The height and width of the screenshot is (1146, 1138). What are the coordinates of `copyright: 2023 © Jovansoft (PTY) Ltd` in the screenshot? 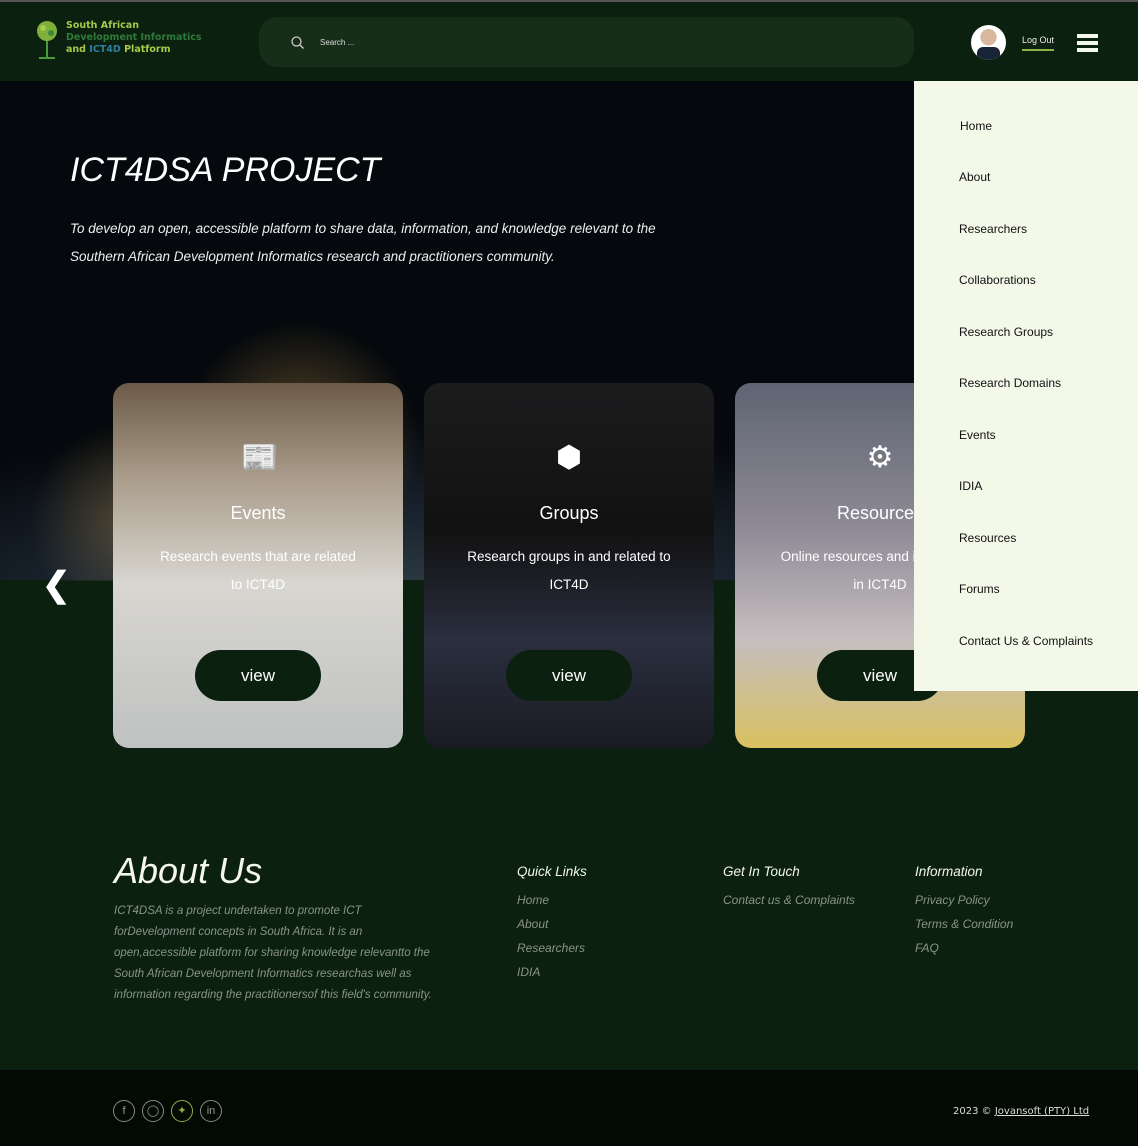 It's located at (1021, 1111).